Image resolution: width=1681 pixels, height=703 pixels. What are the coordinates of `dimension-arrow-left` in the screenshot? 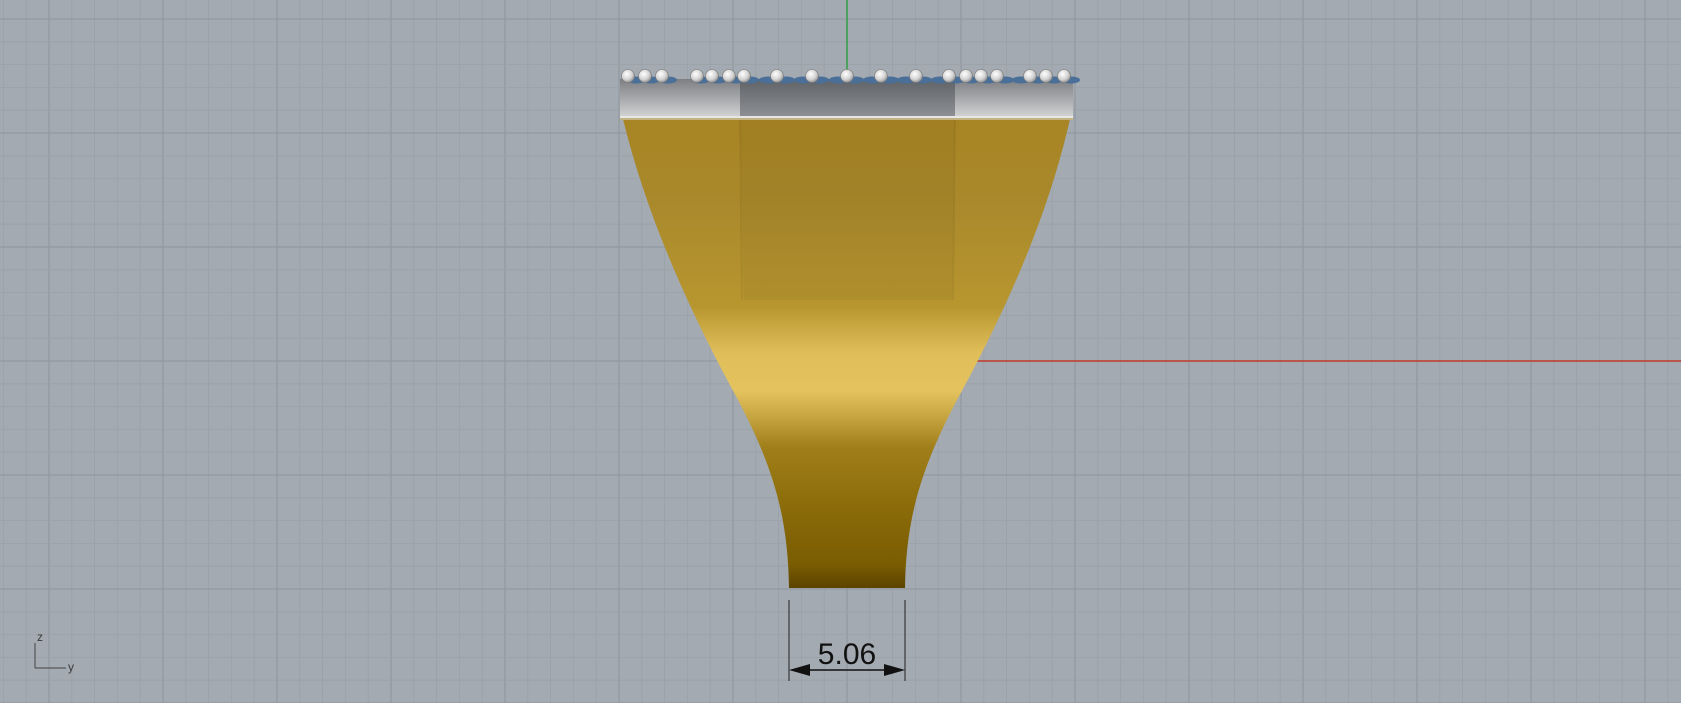 It's located at (799, 670).